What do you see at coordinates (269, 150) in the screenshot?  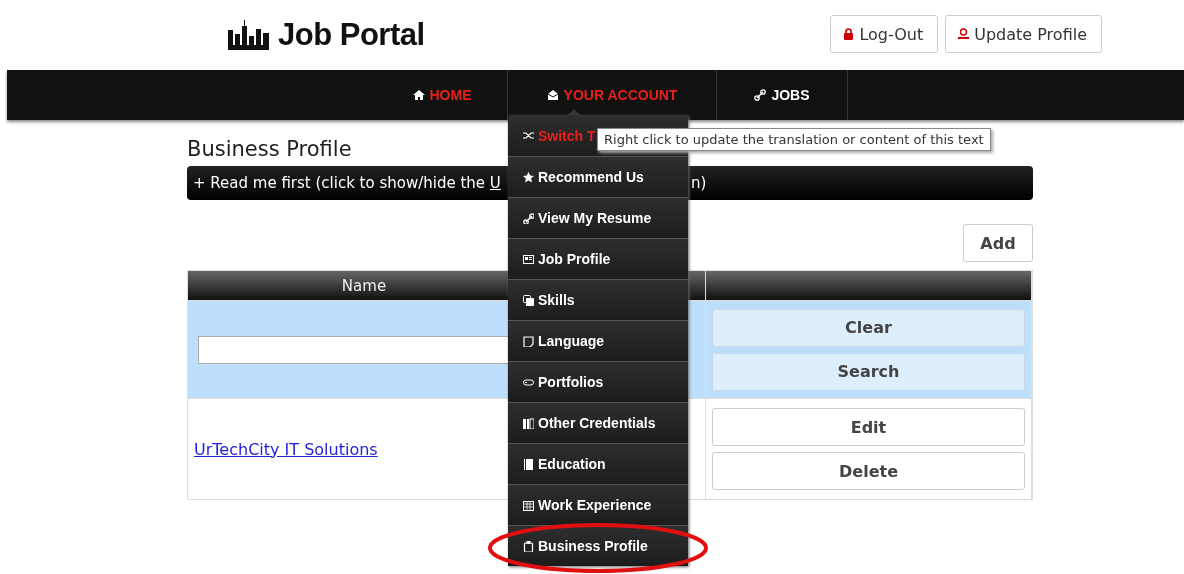 I see `page-title: Business Profile` at bounding box center [269, 150].